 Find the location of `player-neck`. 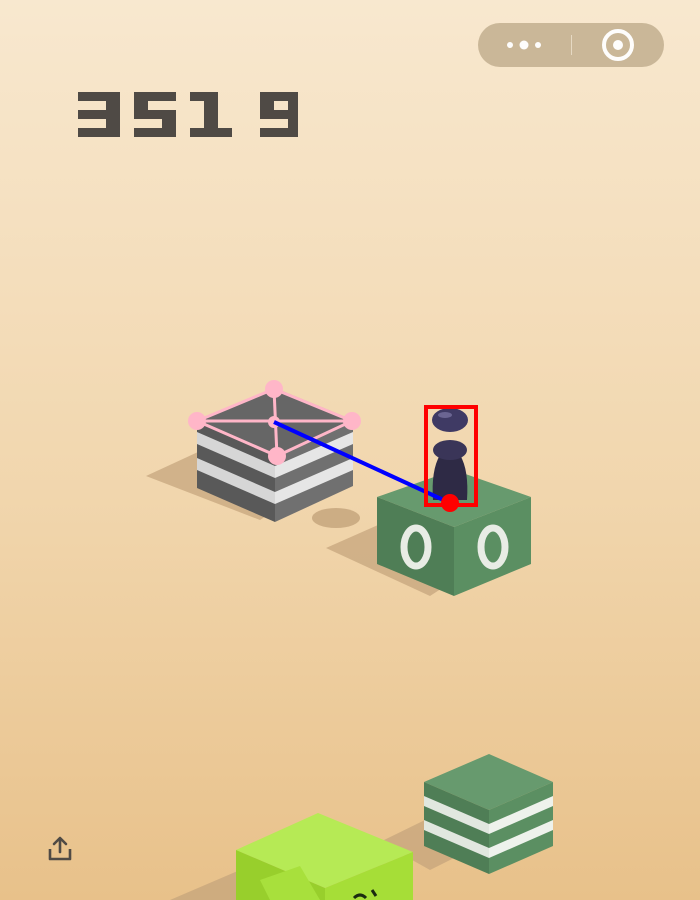

player-neck is located at coordinates (450, 450).